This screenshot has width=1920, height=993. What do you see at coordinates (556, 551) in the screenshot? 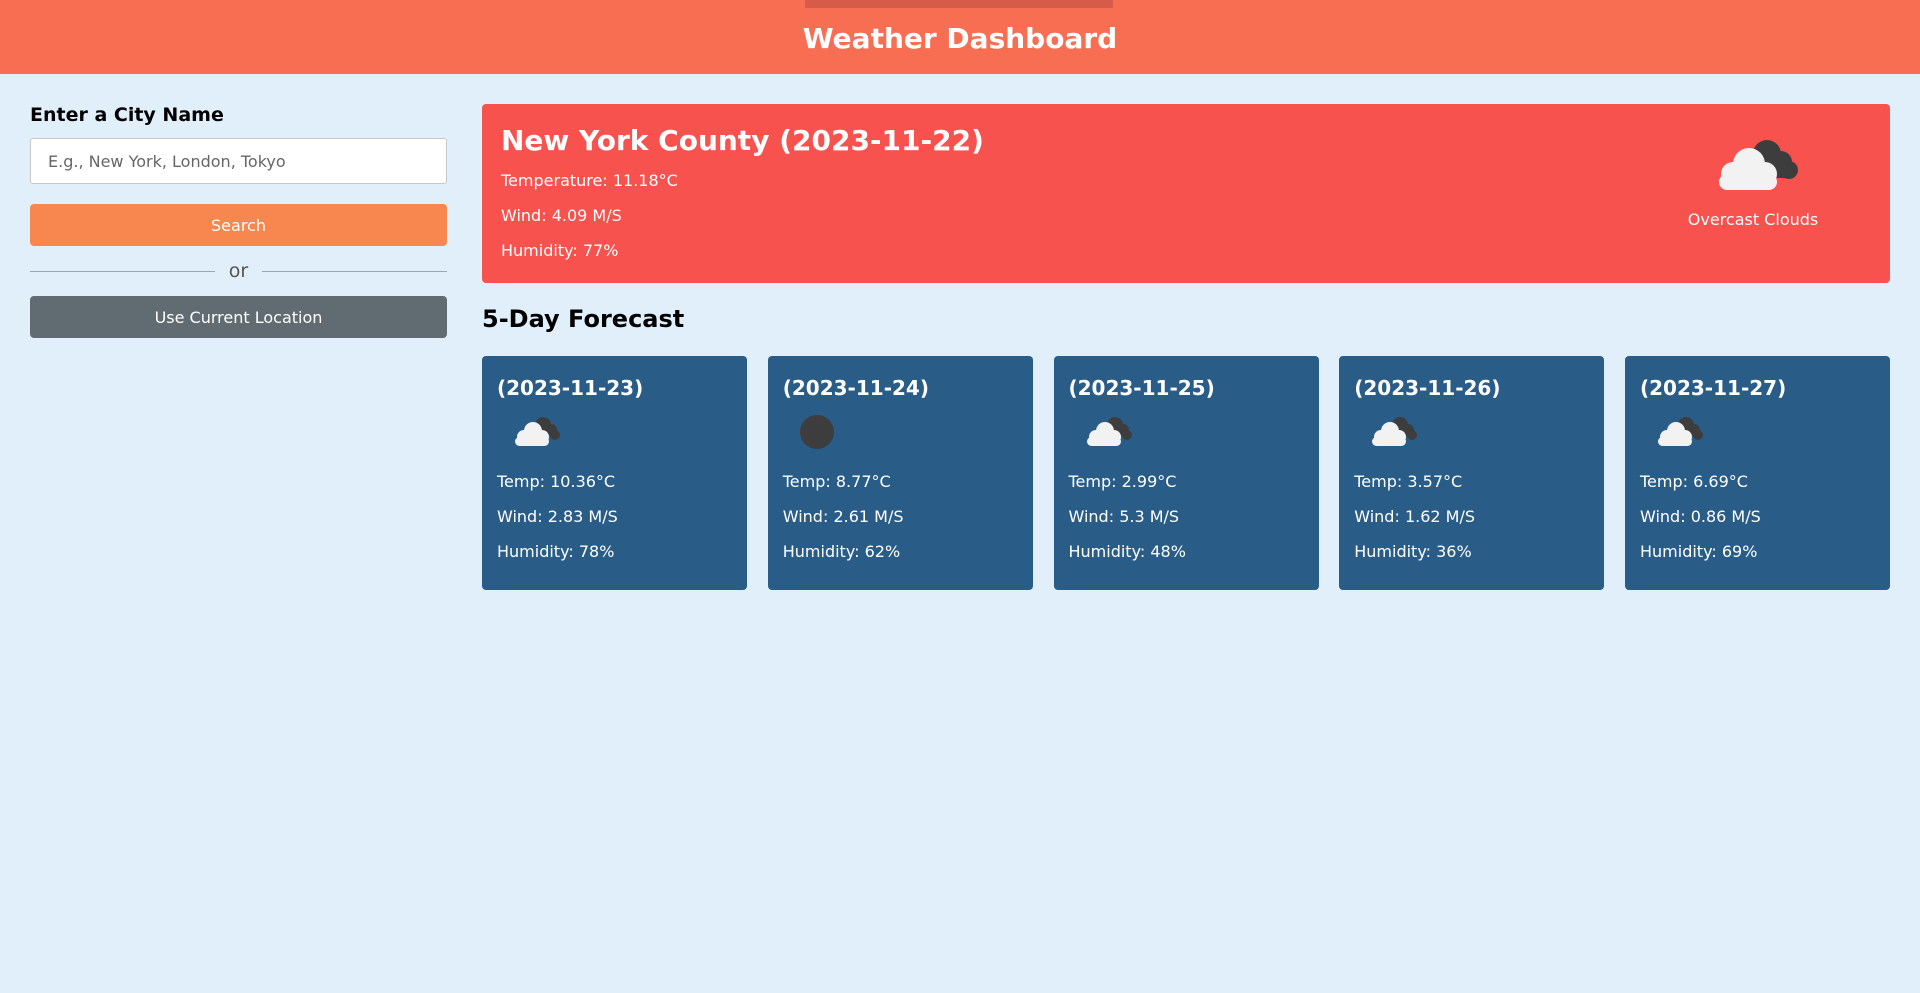
I see `forecast-humidity: Humidity: 78%` at bounding box center [556, 551].